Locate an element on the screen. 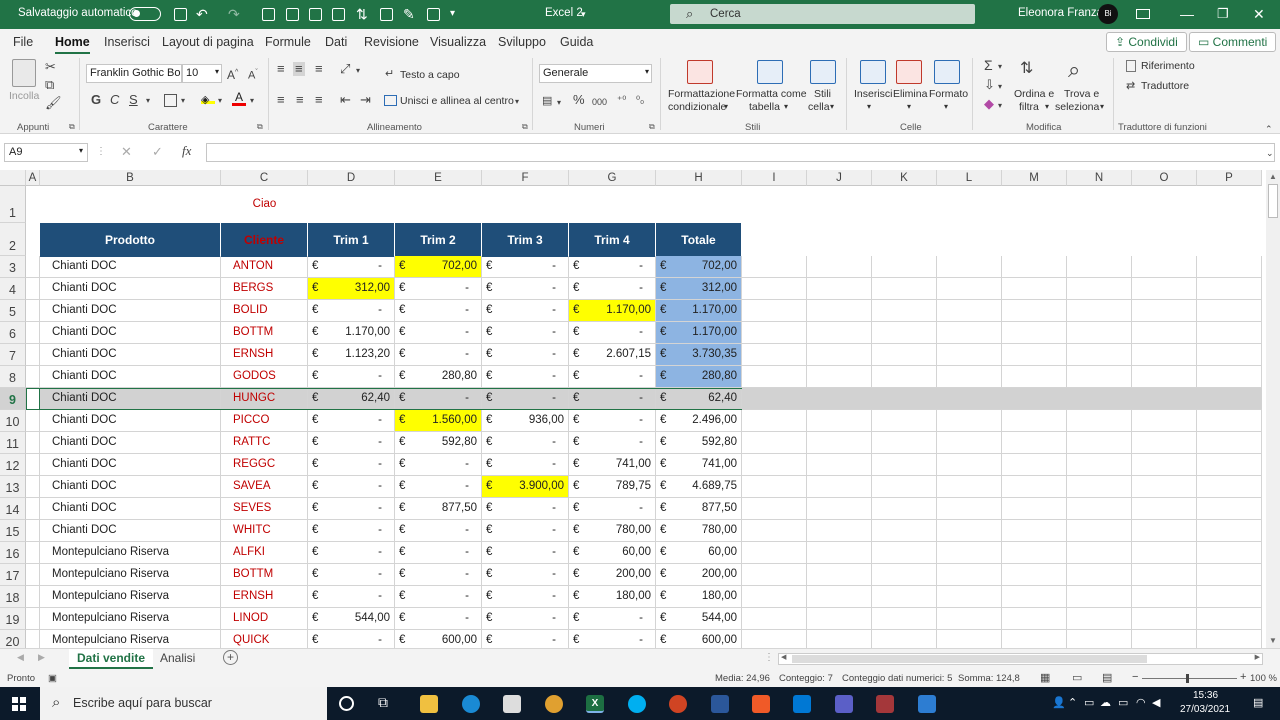 Image resolution: width=1280 pixels, height=720 pixels. form-icon is located at coordinates (268, 14).